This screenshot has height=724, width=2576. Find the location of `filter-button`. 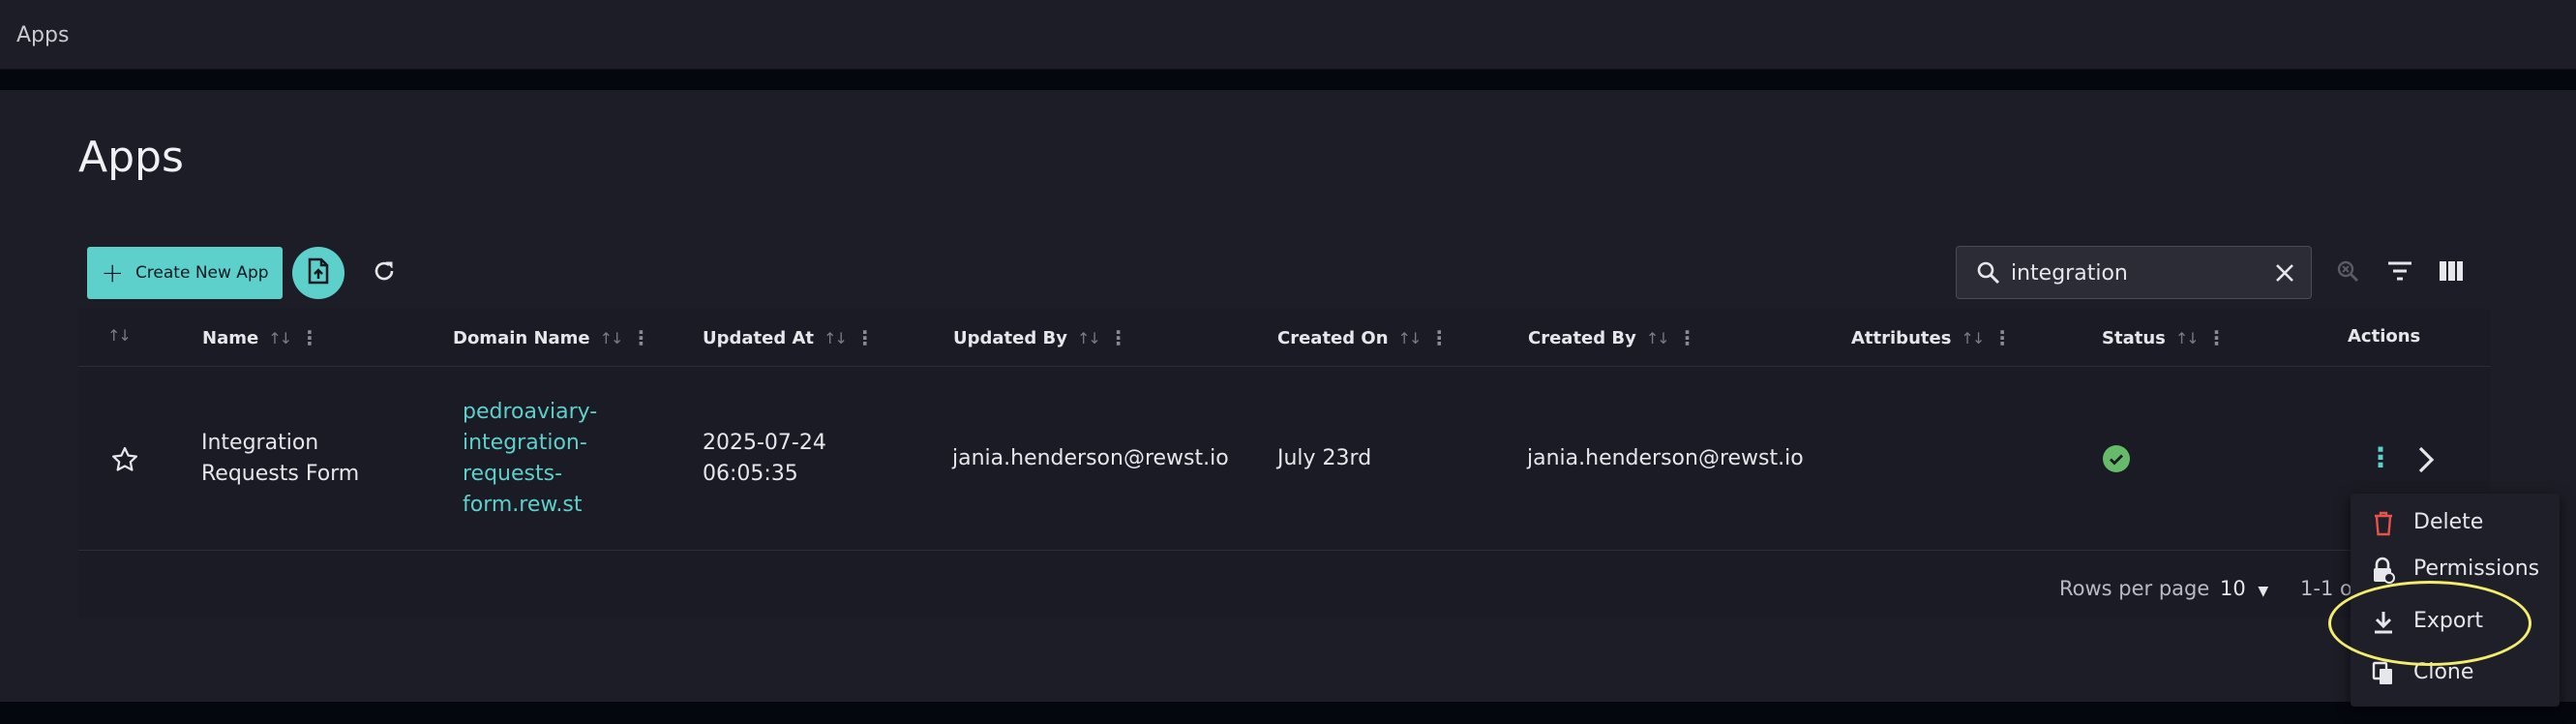

filter-button is located at coordinates (2400, 273).